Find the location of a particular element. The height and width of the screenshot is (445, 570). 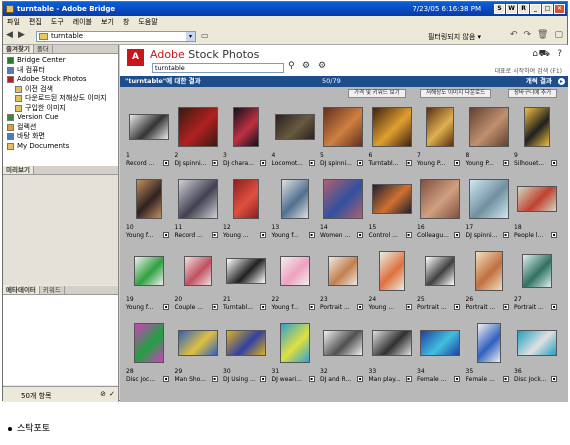

thumbnail-item: 2 DJ spinni... ▪ is located at coordinates (198, 140).